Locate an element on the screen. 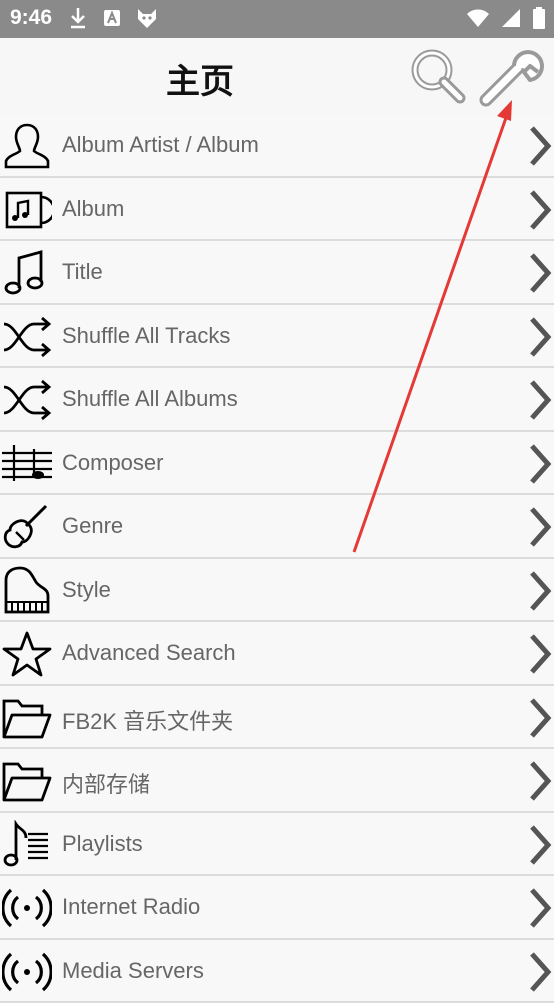 The height and width of the screenshot is (1003, 554). menu-item-internal-storage: 内部存储 is located at coordinates (277, 781).